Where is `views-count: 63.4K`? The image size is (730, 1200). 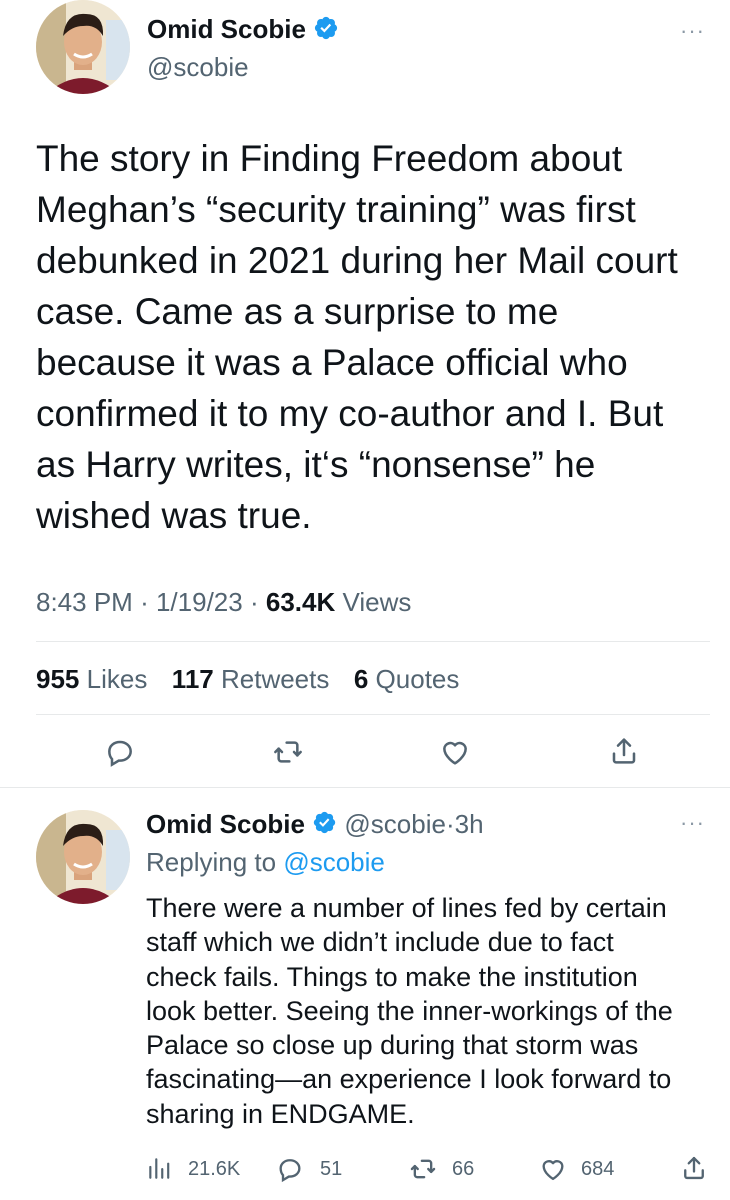
views-count: 63.4K is located at coordinates (300, 602).